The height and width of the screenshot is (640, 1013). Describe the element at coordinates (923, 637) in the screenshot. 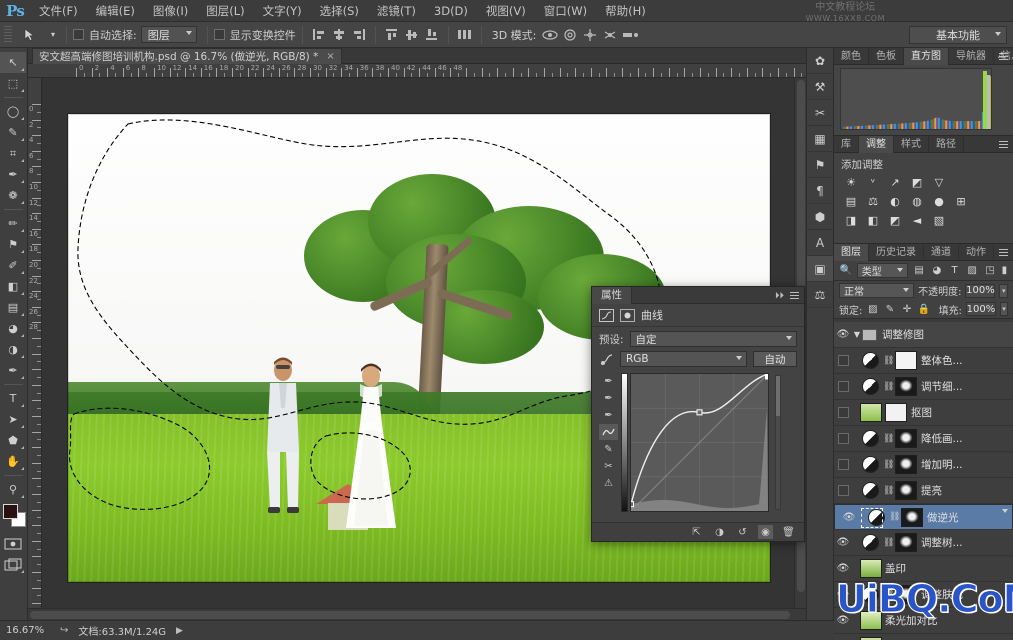

I see `table-row: 👁构图和修饰杂物` at that location.